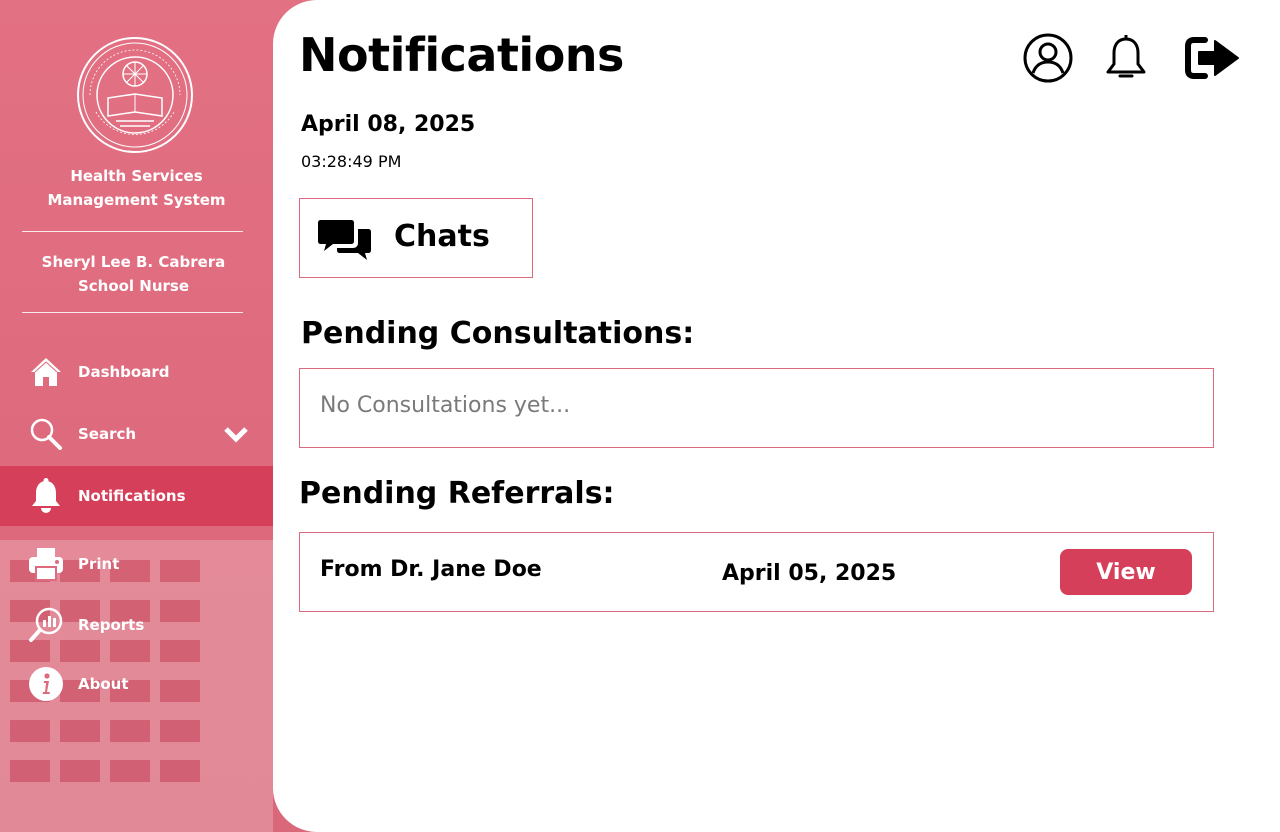  Describe the element at coordinates (135, 95) in the screenshot. I see `university-seal-logo` at that location.